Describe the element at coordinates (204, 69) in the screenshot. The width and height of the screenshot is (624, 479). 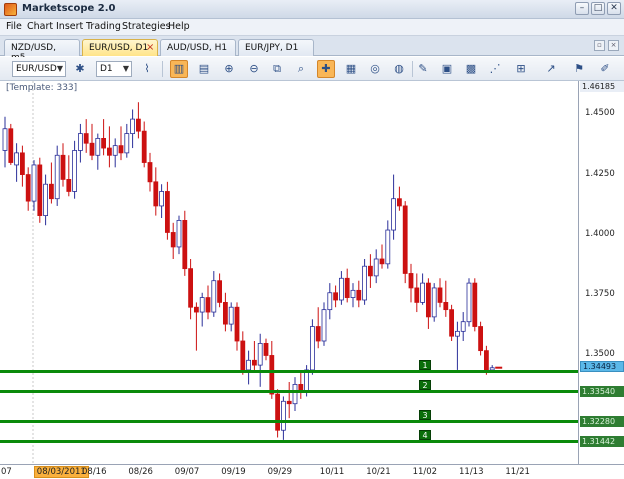
I see `properties-icon: ▤` at that location.